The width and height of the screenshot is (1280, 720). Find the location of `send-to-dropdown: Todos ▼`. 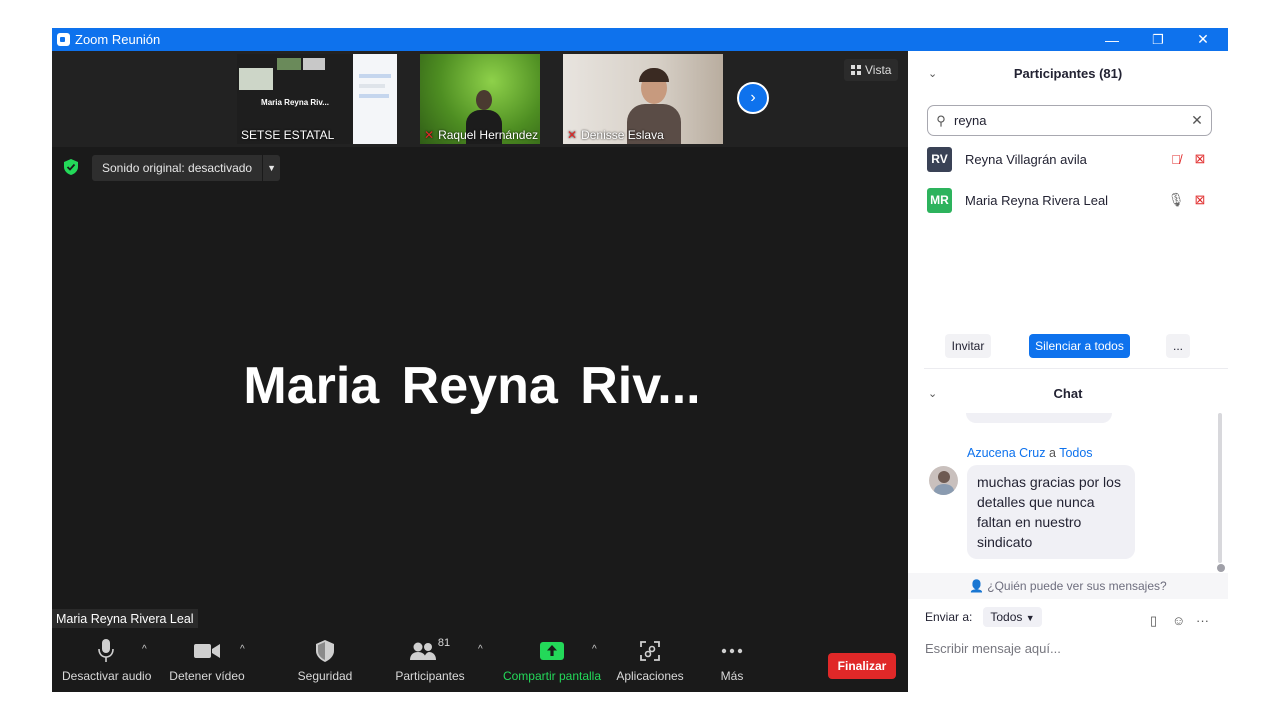

send-to-dropdown: Todos ▼ is located at coordinates (1012, 617).